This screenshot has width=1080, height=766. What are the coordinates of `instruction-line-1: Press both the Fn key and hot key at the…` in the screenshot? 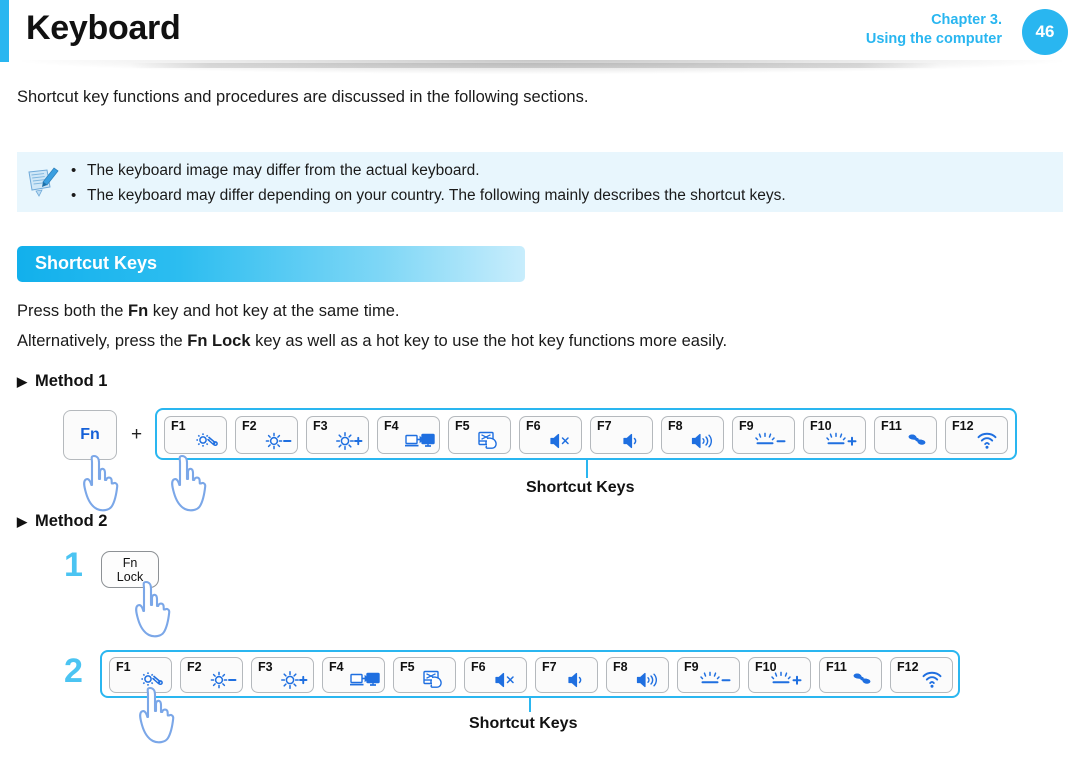 It's located at (208, 311).